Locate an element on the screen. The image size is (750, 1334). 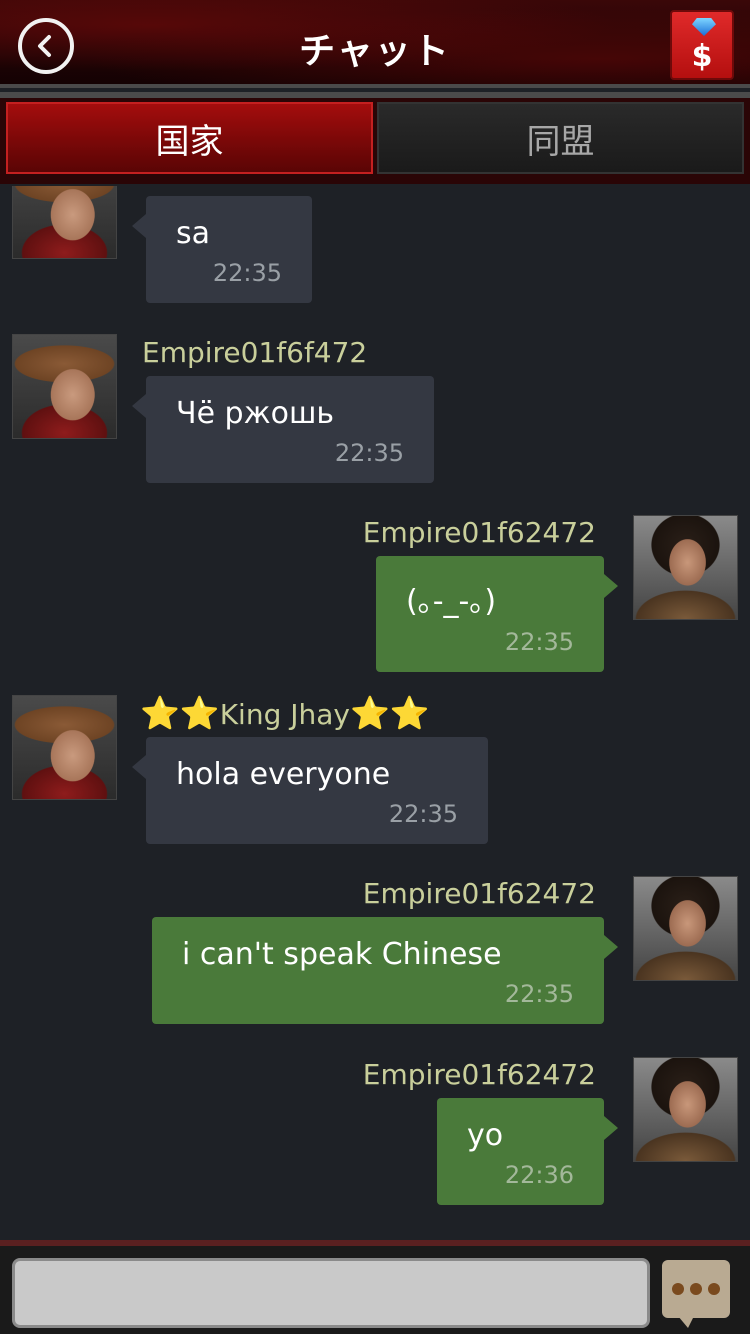
header-bar: チャット $ is located at coordinates (375, 44).